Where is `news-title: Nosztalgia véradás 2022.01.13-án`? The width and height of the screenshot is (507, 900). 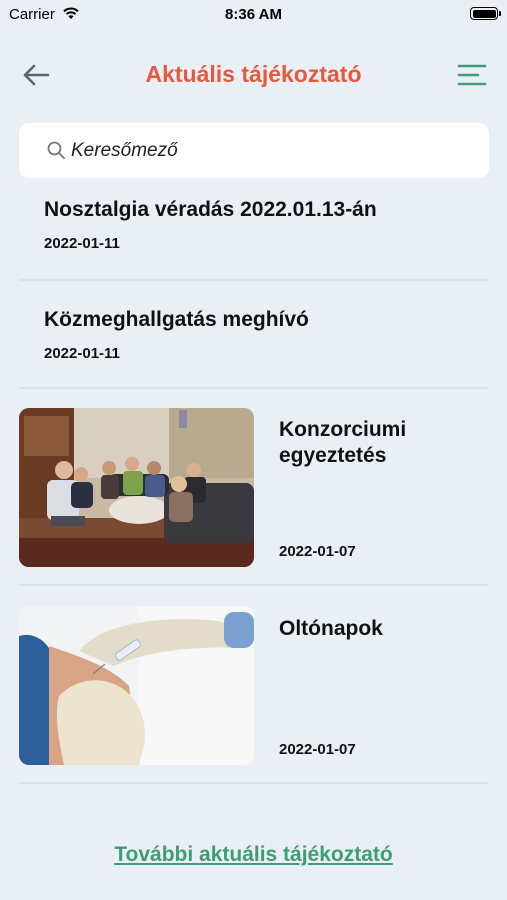 news-title: Nosztalgia véradás 2022.01.13-án is located at coordinates (210, 209).